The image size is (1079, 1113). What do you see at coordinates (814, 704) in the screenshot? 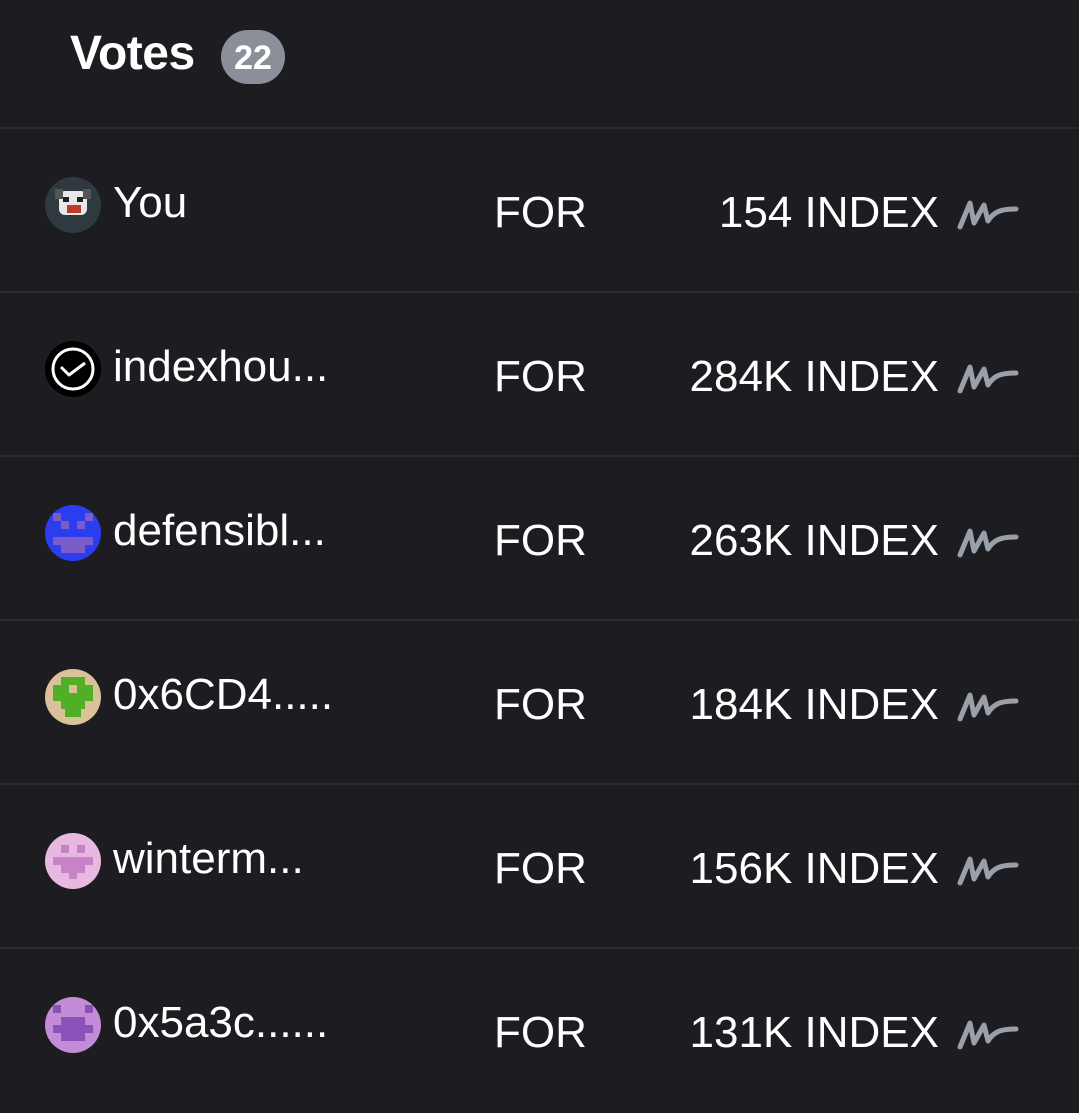
I see `vote-weight: 184K INDEX` at bounding box center [814, 704].